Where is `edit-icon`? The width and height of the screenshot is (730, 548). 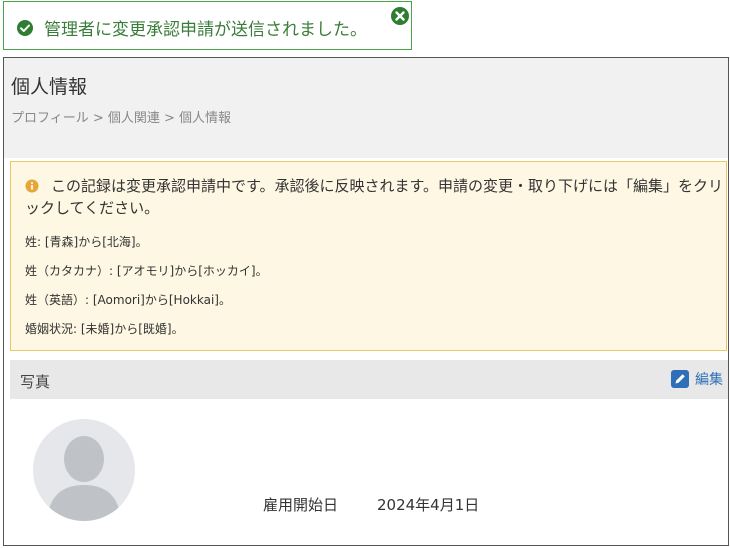
edit-icon is located at coordinates (680, 379).